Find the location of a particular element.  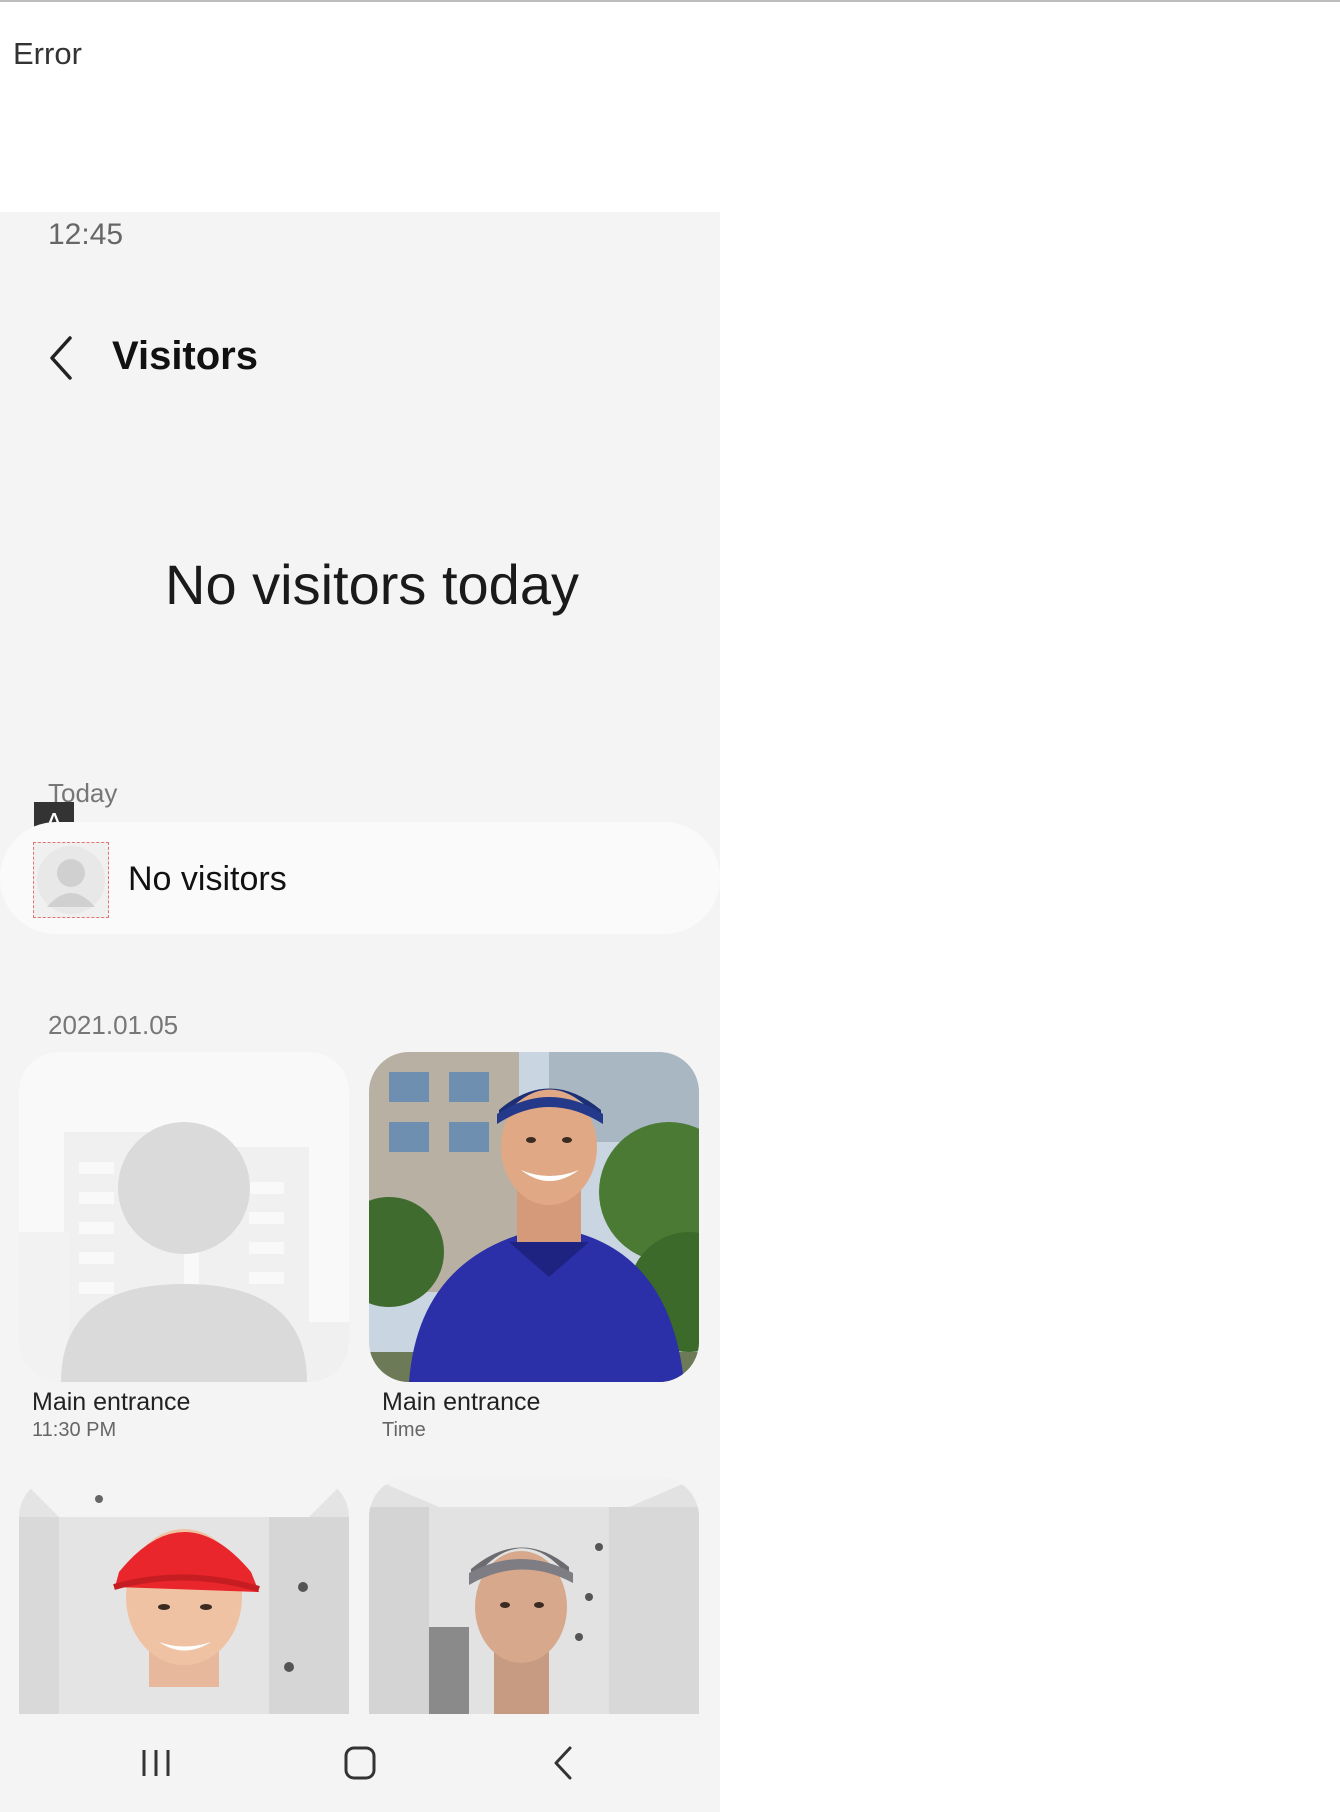

system-back-button is located at coordinates (563, 1763).